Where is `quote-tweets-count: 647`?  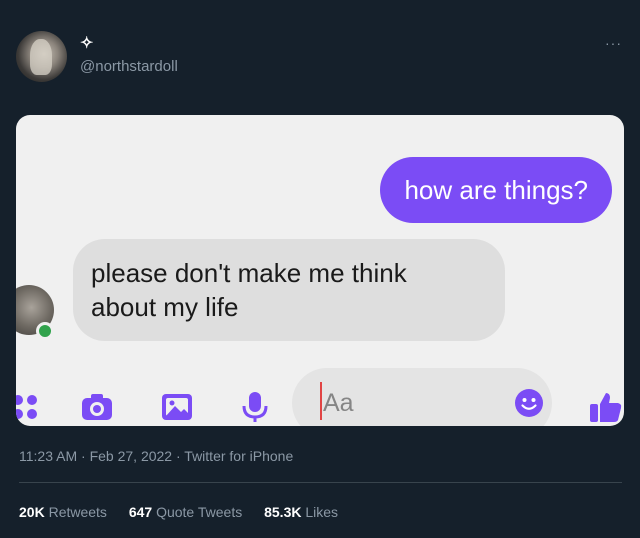
quote-tweets-count: 647 is located at coordinates (140, 512).